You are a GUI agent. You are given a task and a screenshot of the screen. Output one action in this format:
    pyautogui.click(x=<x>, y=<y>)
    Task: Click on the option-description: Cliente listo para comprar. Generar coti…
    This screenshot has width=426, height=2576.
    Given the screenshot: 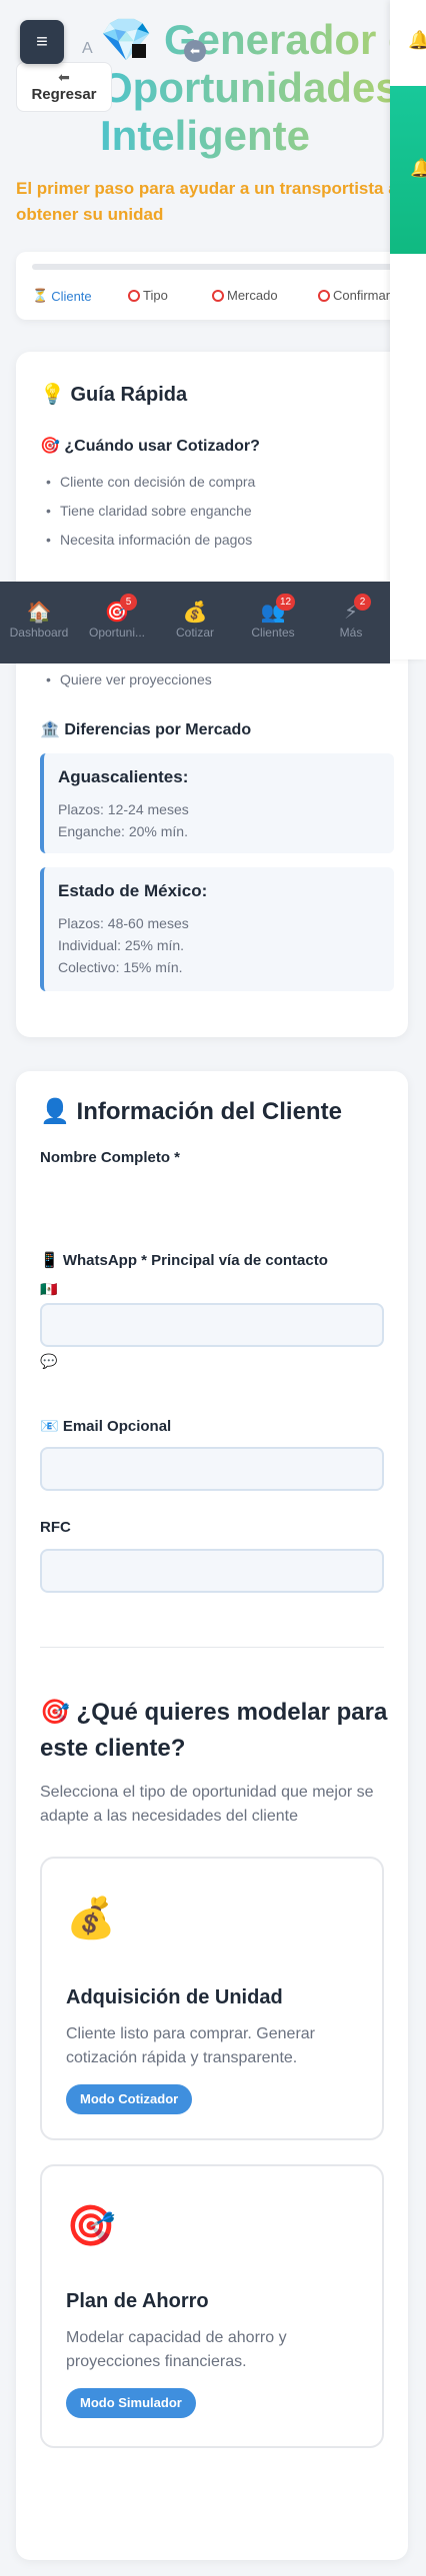 What is the action you would take?
    pyautogui.click(x=190, y=2045)
    